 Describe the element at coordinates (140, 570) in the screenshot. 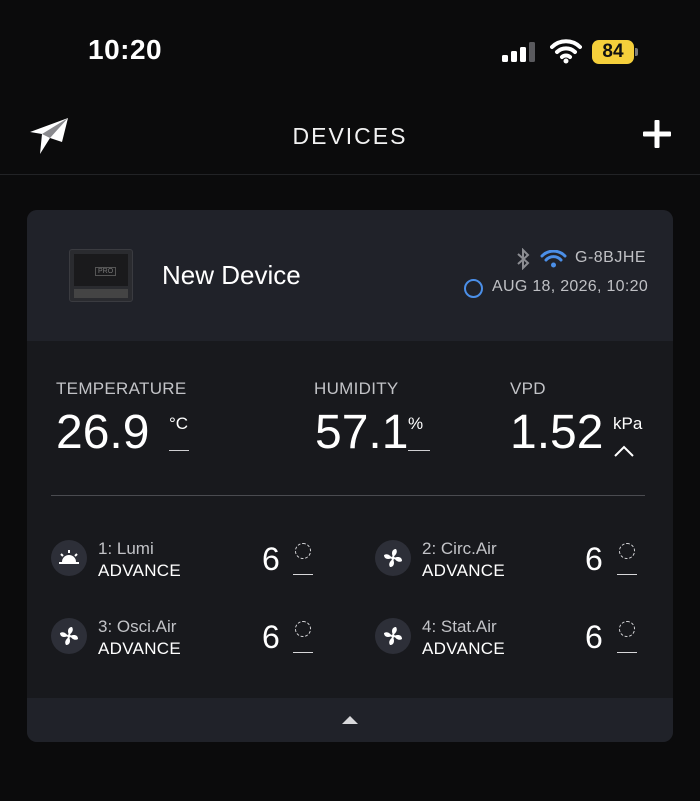

I see `port-1-mode: ADVANCE` at that location.